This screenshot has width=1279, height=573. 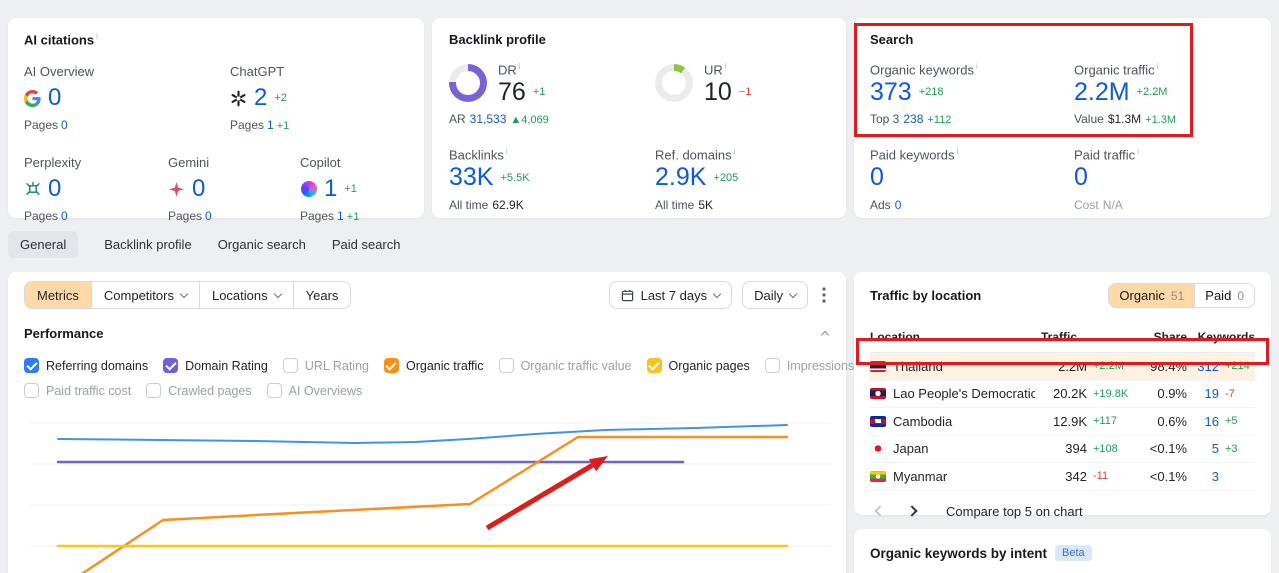 What do you see at coordinates (1062, 449) in the screenshot?
I see `table-row-jp: Japan 394 +108 <0.1% 5 +3` at bounding box center [1062, 449].